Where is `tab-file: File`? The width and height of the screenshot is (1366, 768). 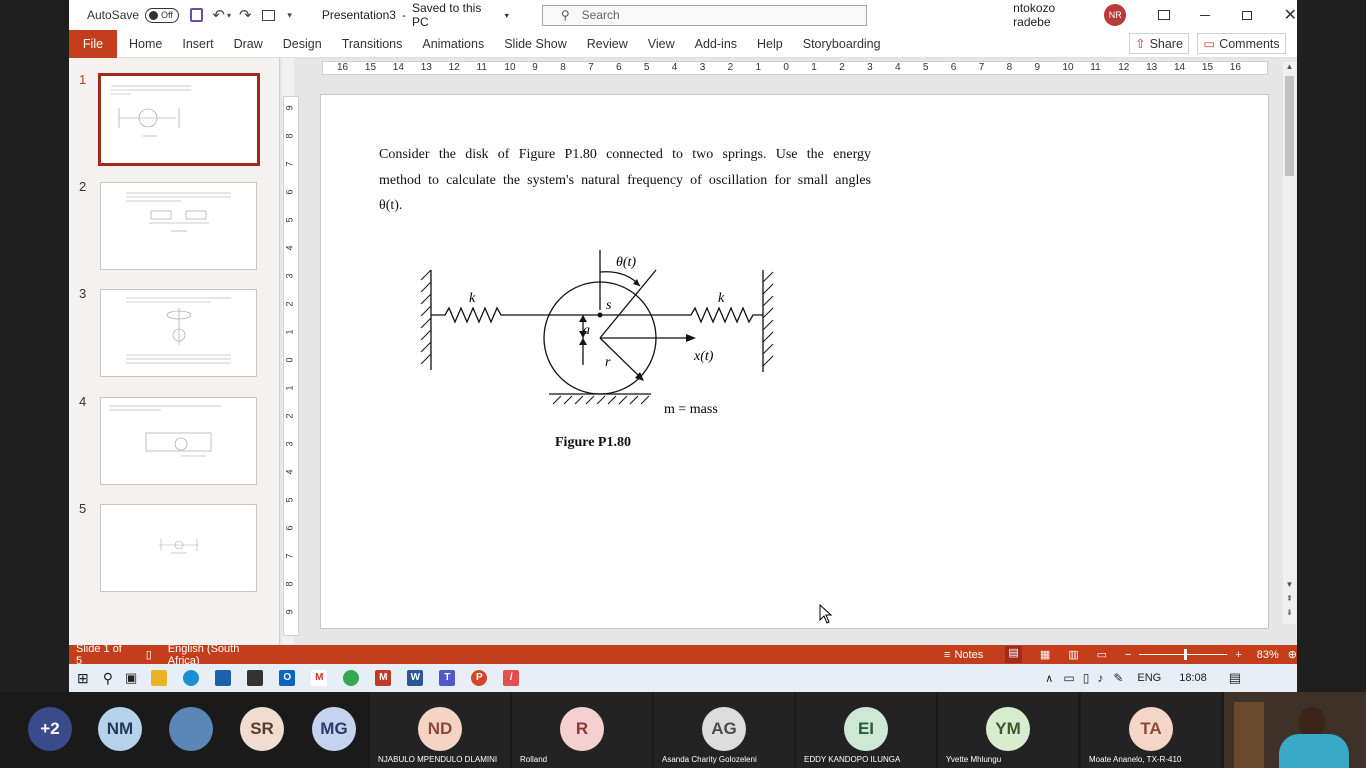 tab-file: File is located at coordinates (93, 43).